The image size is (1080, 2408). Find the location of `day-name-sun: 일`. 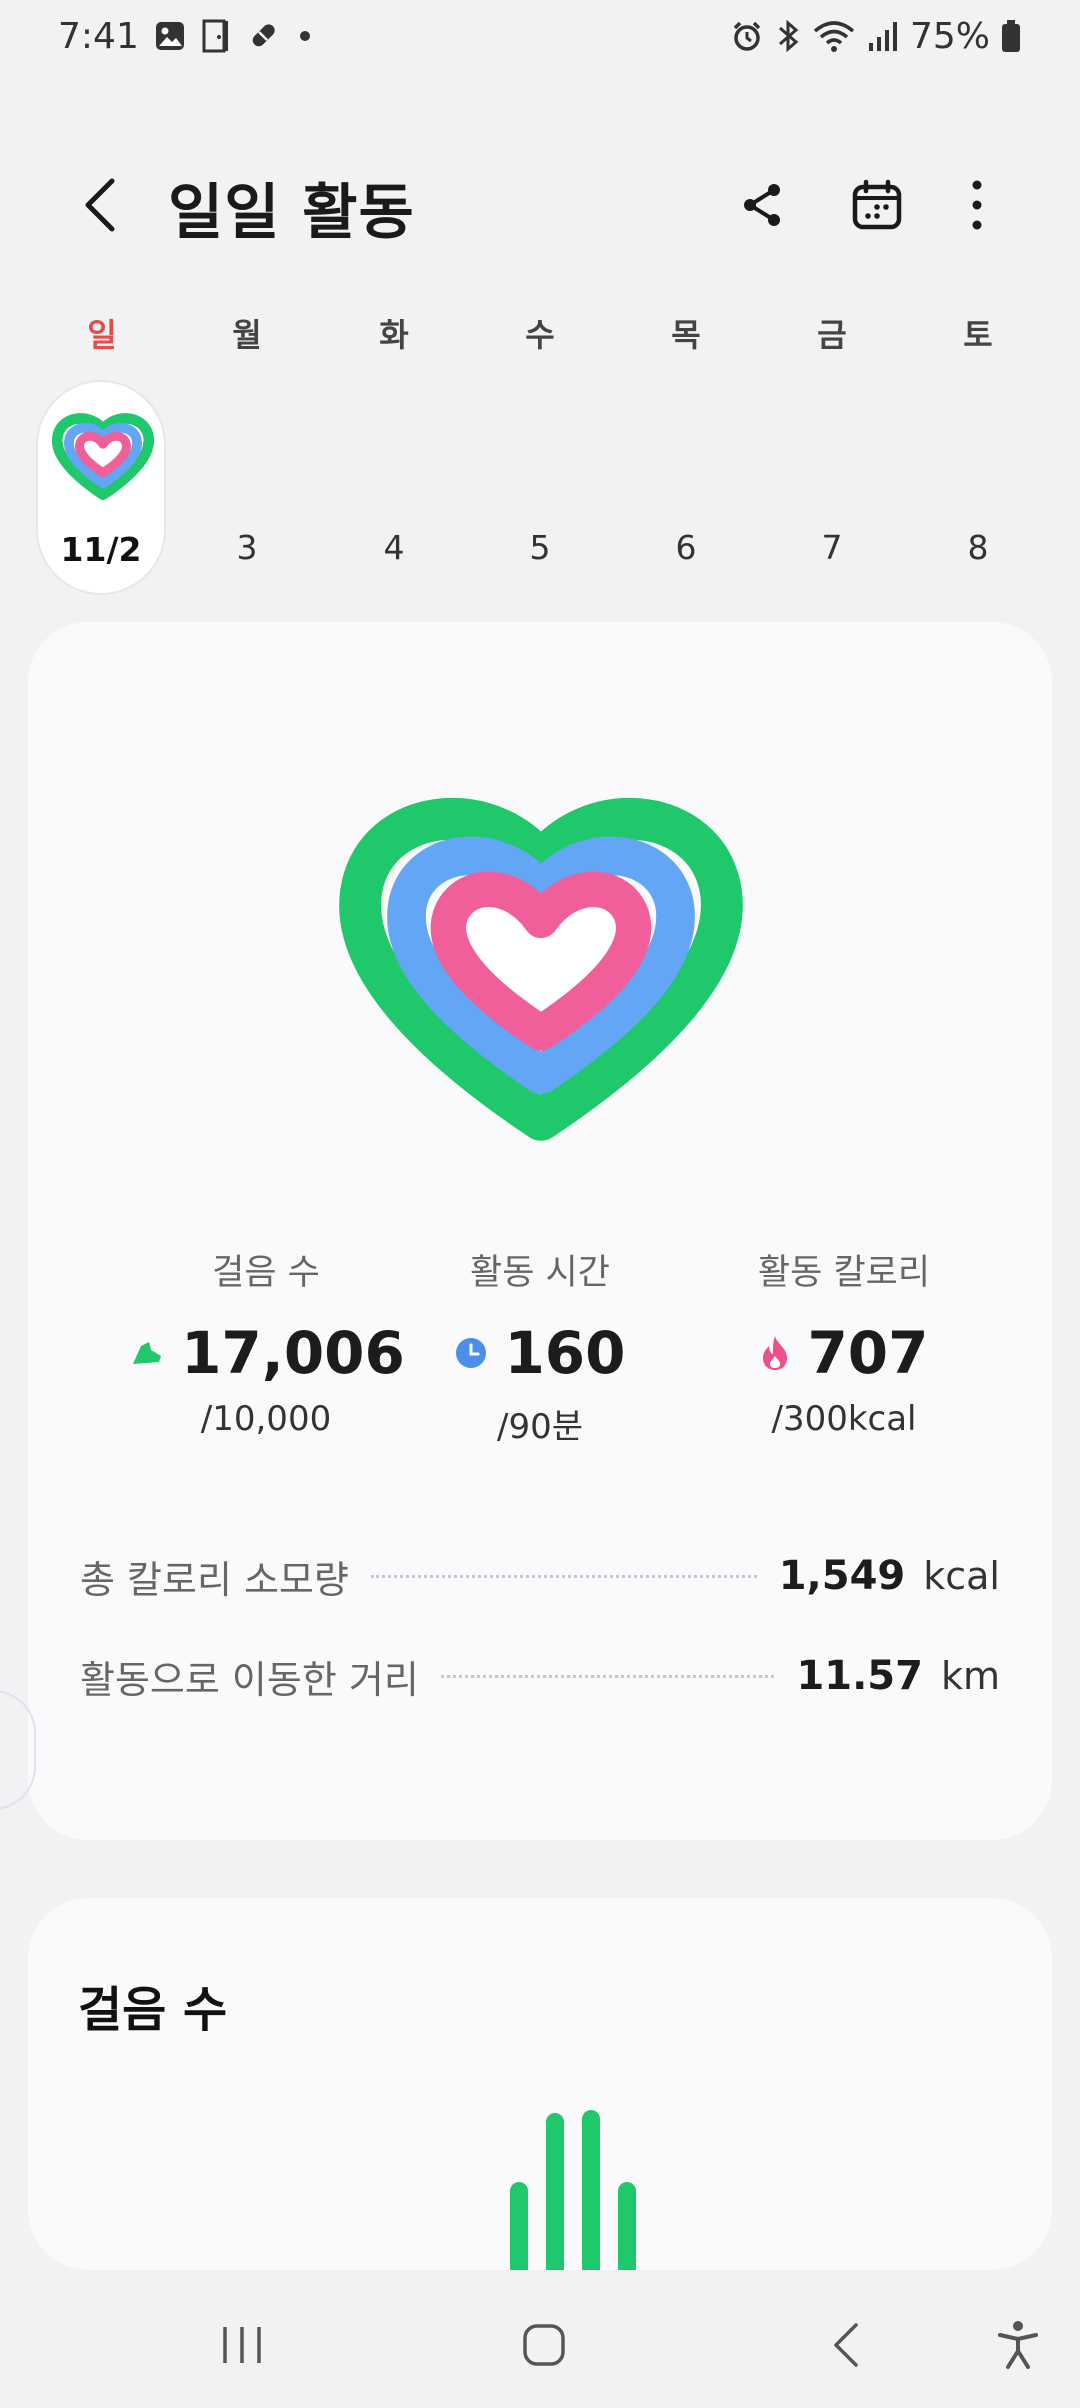

day-name-sun: 일 is located at coordinates (102, 335).